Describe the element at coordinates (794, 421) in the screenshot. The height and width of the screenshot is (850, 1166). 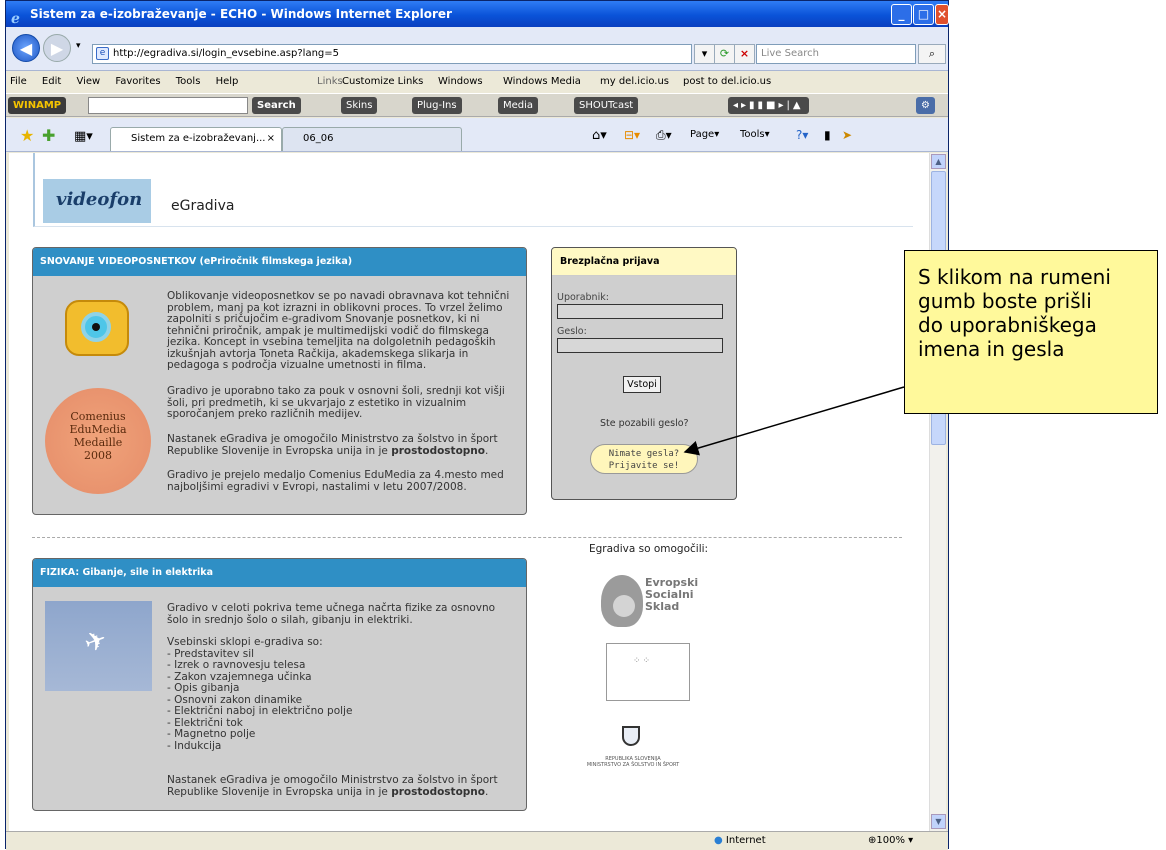
I see `callout-arrow` at that location.